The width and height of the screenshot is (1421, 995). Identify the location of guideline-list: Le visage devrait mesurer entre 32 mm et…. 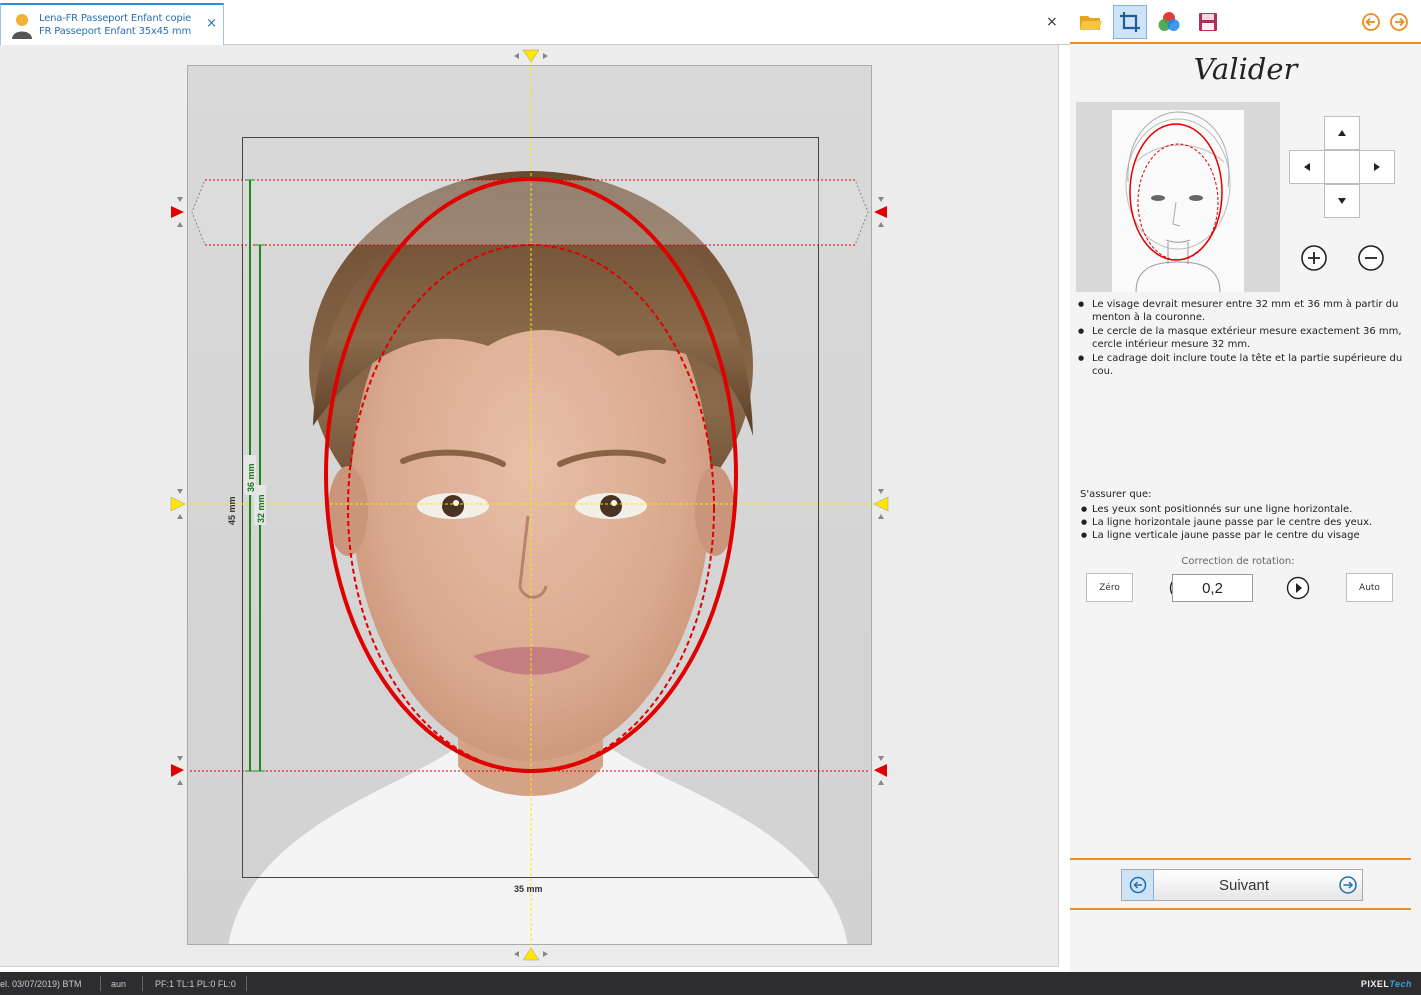
(1247, 338).